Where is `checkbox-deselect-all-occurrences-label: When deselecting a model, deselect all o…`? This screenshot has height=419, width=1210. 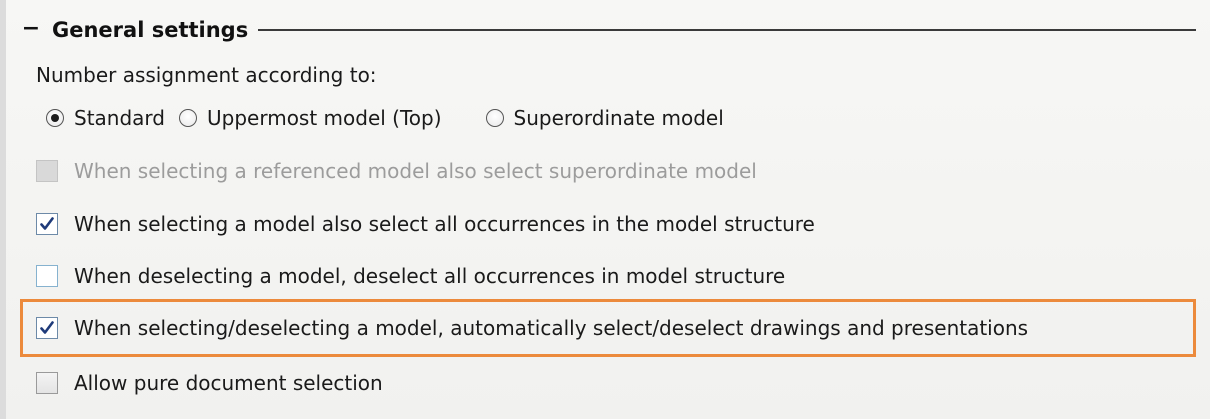 checkbox-deselect-all-occurrences-label: When deselecting a model, deselect all o… is located at coordinates (430, 276).